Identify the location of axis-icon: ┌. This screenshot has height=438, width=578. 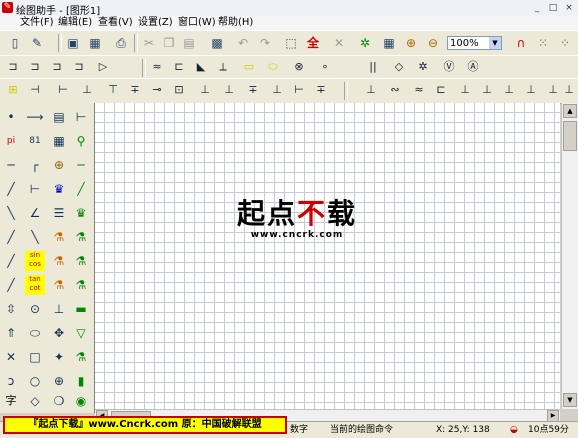
(35, 165).